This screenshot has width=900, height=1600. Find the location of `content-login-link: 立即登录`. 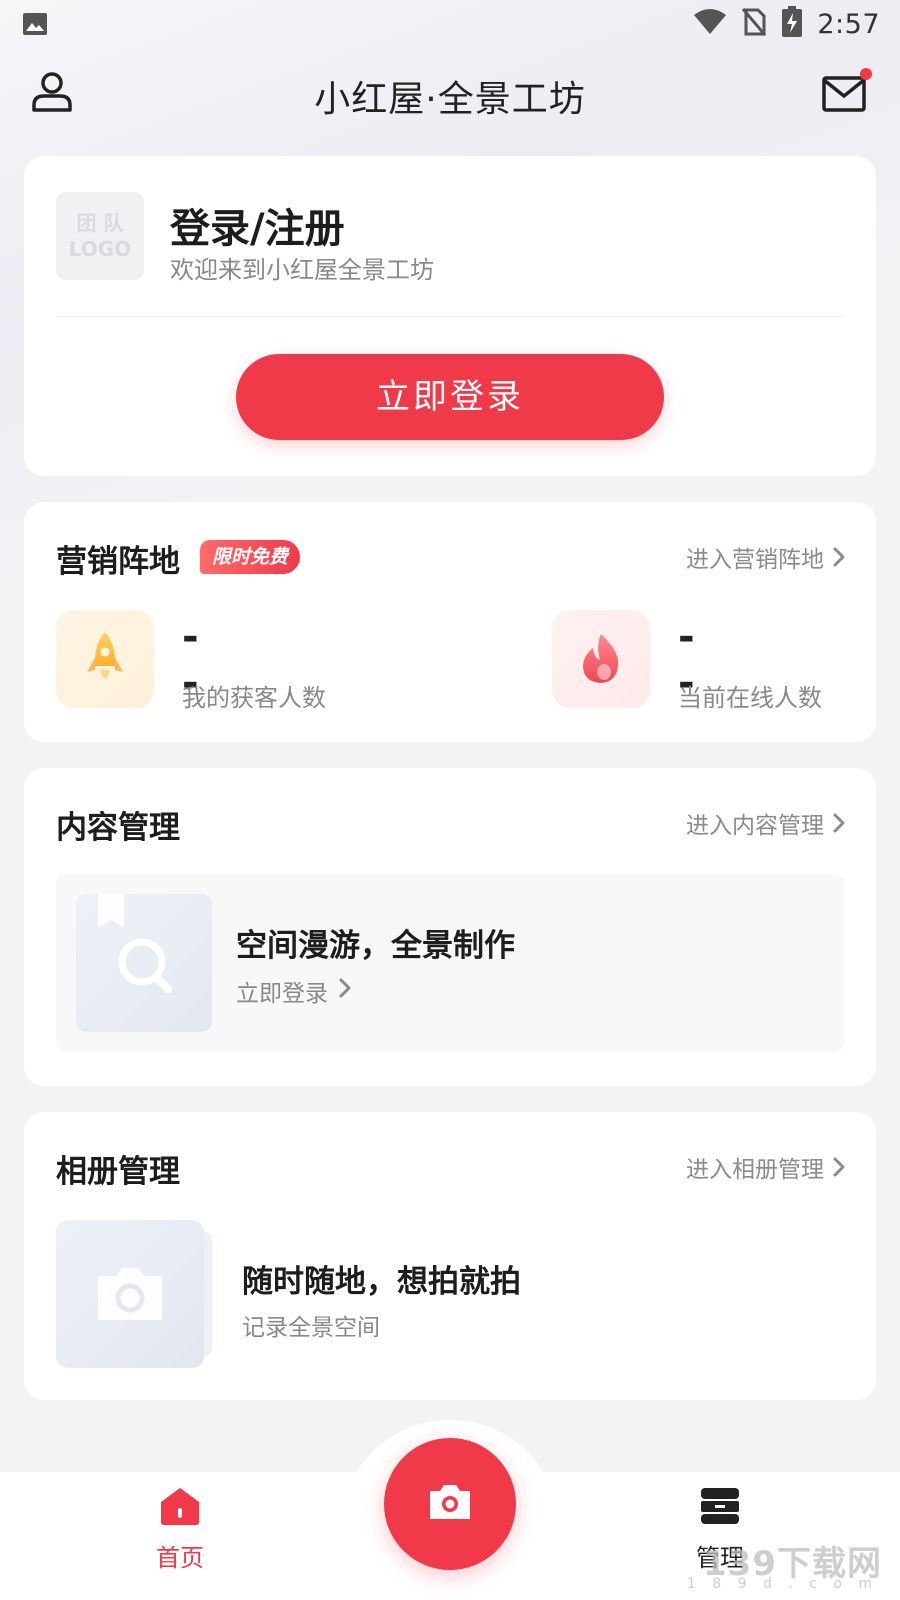

content-login-link: 立即登录 is located at coordinates (294, 991).